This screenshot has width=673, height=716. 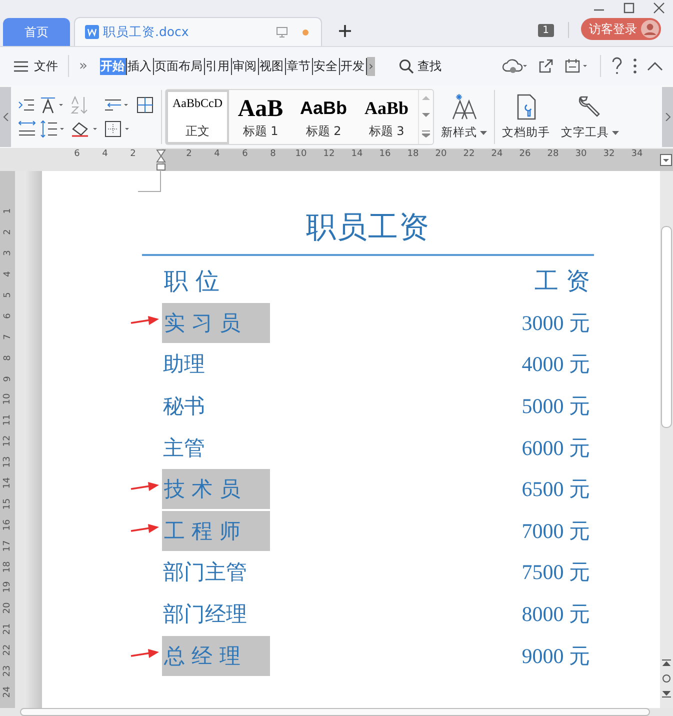 I want to click on ribbon-tab: 审阅, so click(x=245, y=66).